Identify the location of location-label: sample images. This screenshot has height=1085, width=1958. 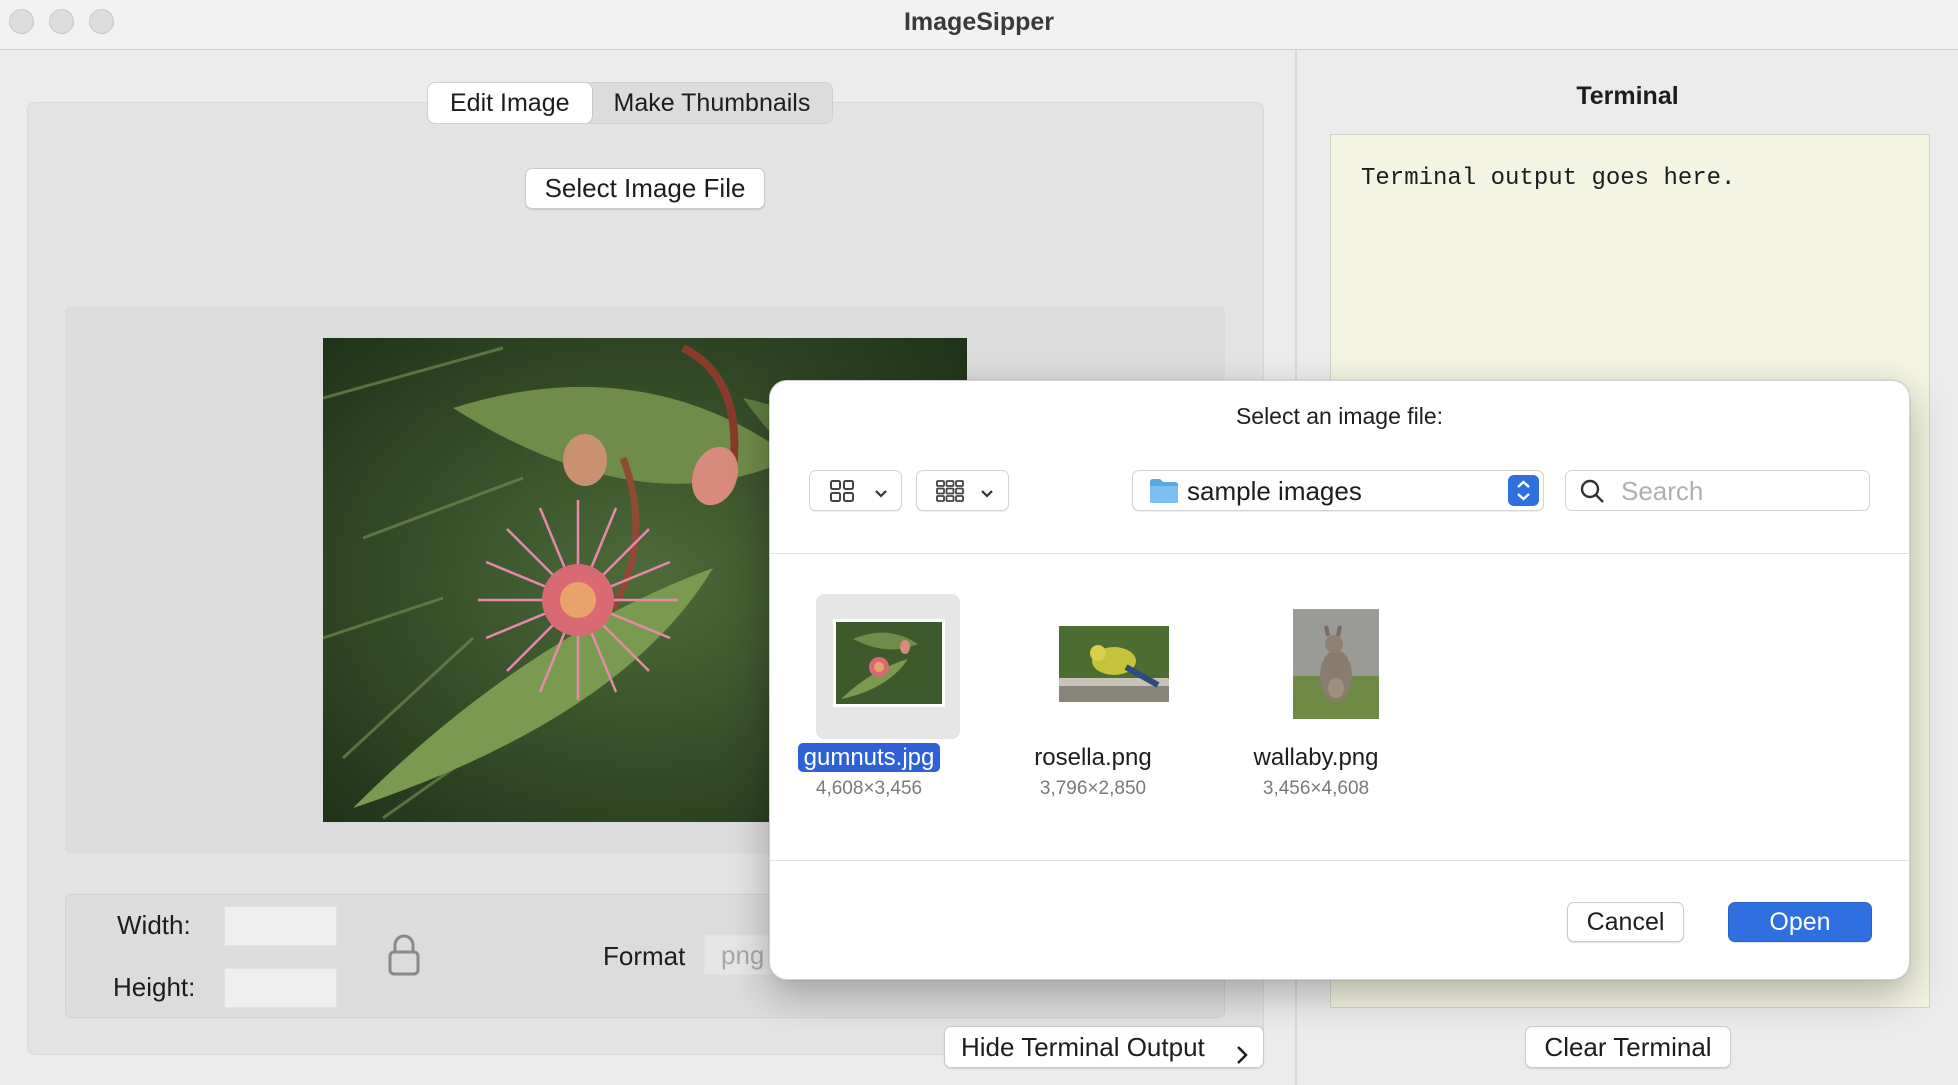
(1274, 491).